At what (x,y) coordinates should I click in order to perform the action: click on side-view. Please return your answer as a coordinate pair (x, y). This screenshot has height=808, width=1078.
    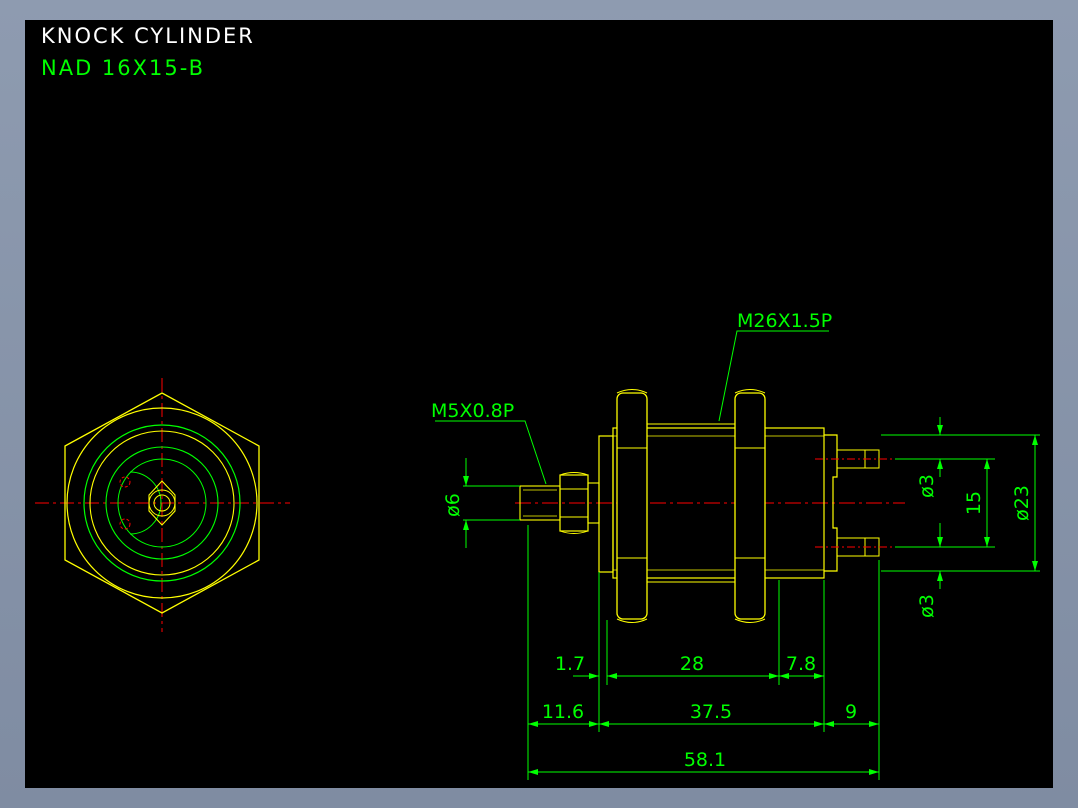
    Looking at the image, I should click on (710, 506).